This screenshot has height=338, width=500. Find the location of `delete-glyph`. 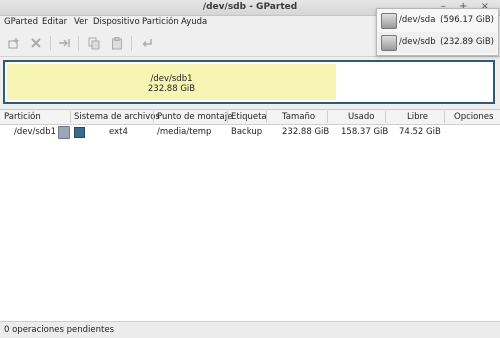

delete-glyph is located at coordinates (36, 43).